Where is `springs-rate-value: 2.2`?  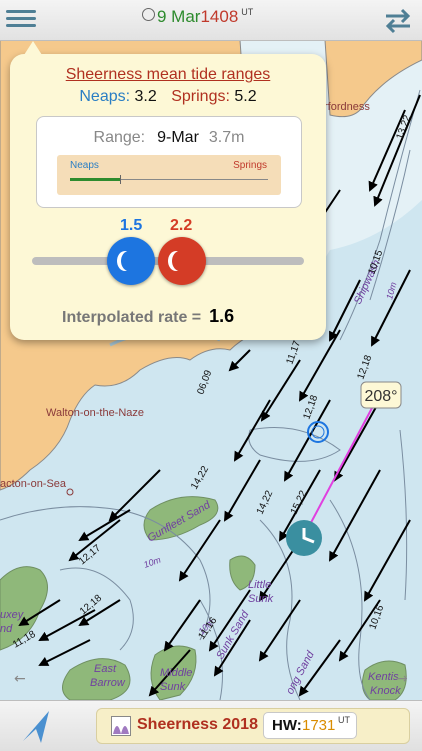 springs-rate-value: 2.2 is located at coordinates (181, 225).